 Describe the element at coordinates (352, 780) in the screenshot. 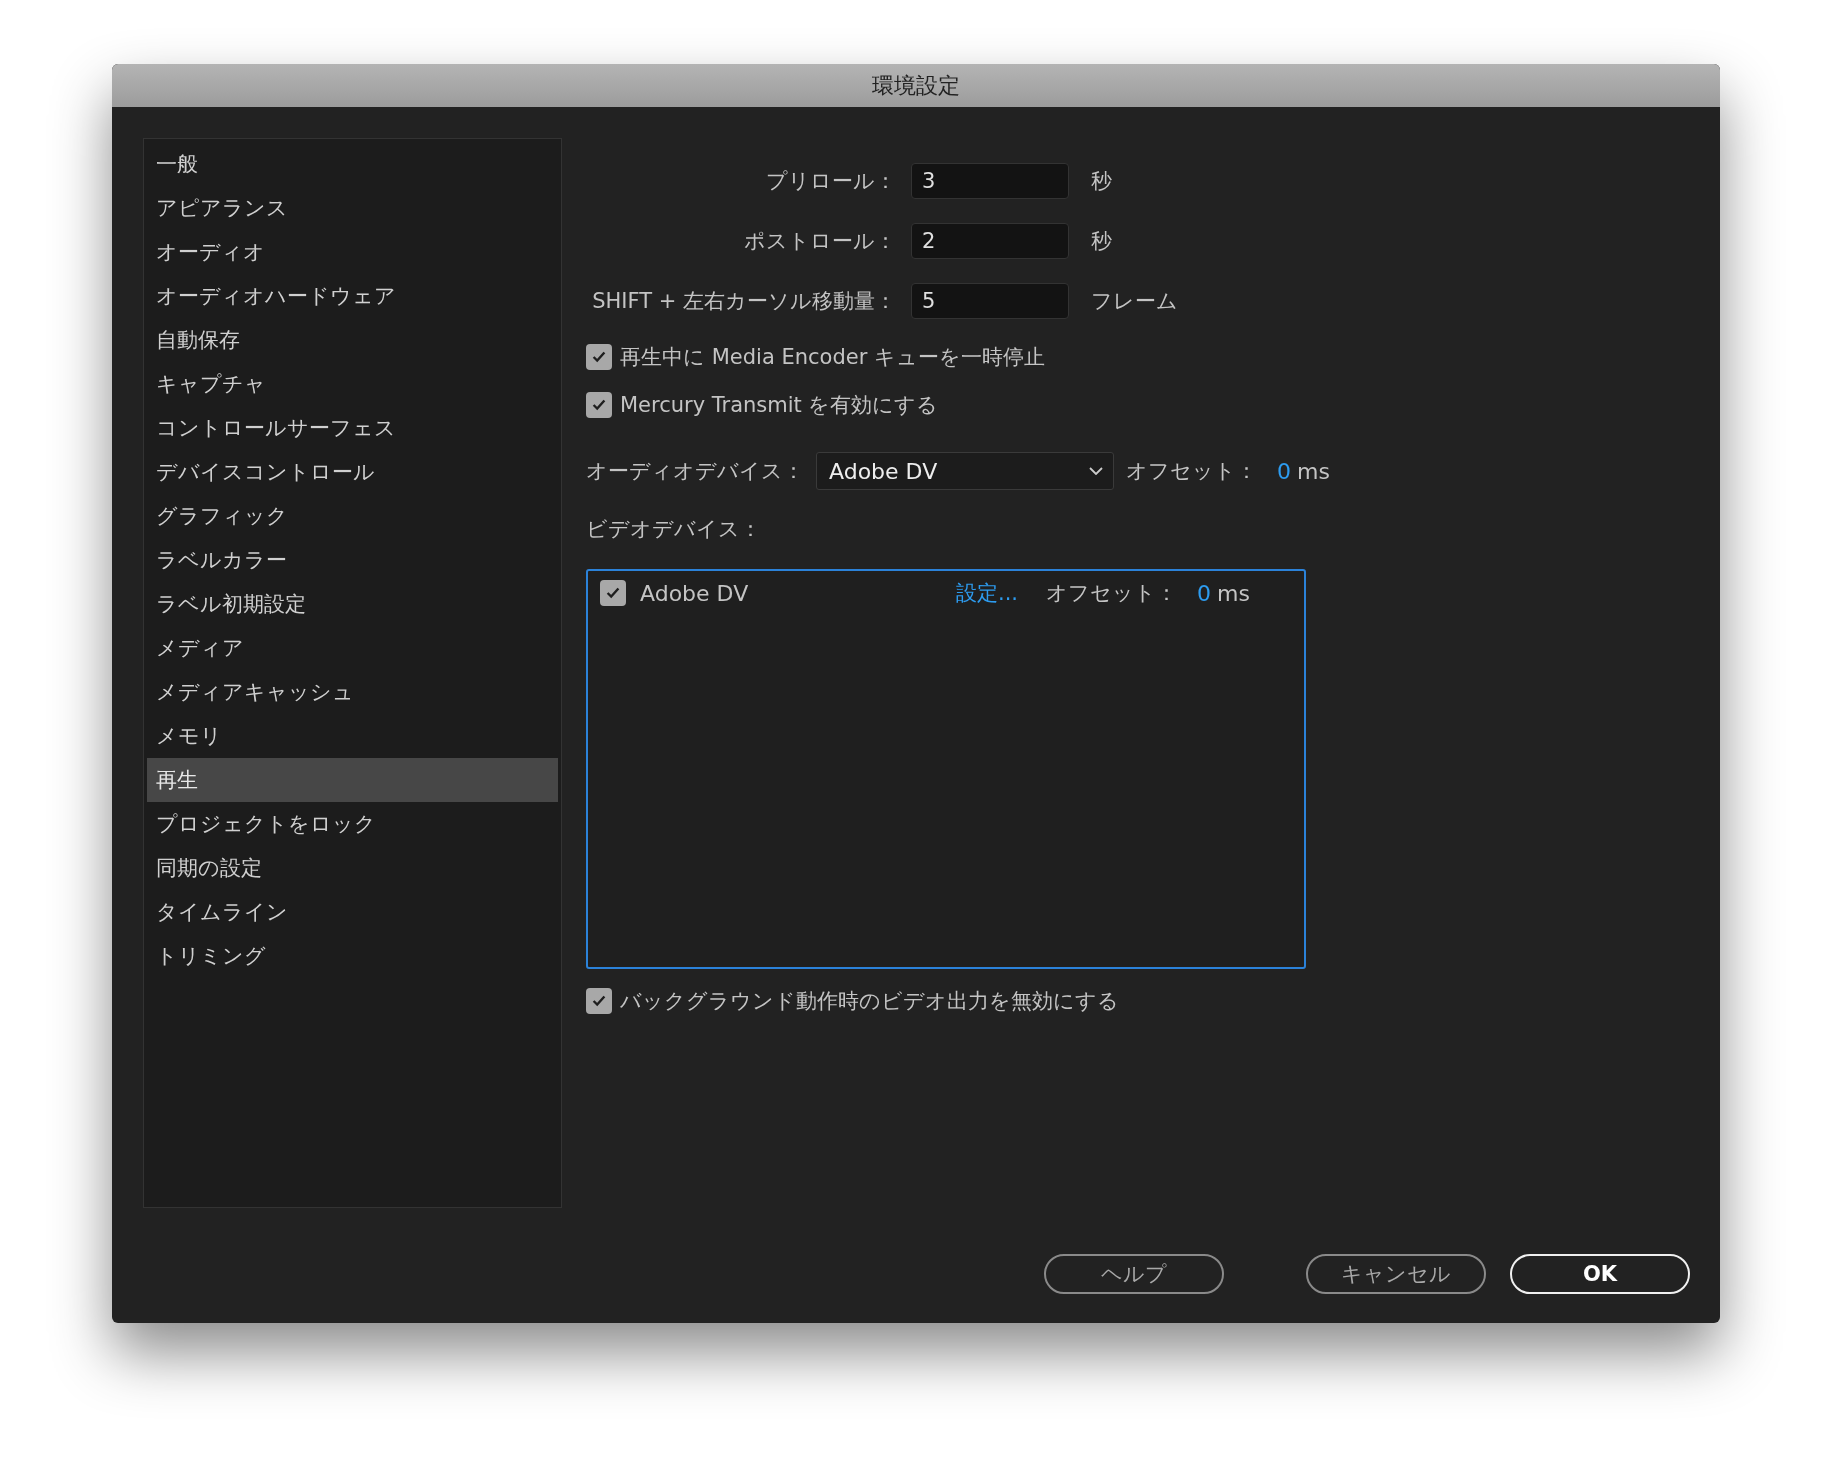

I see `sidebar-item: 再生` at that location.